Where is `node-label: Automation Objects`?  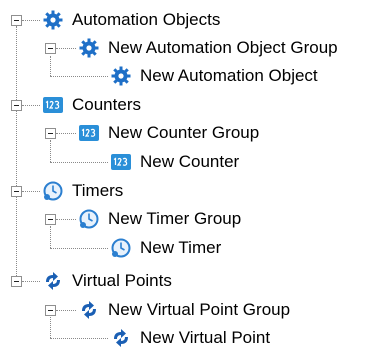 node-label: Automation Objects is located at coordinates (146, 19).